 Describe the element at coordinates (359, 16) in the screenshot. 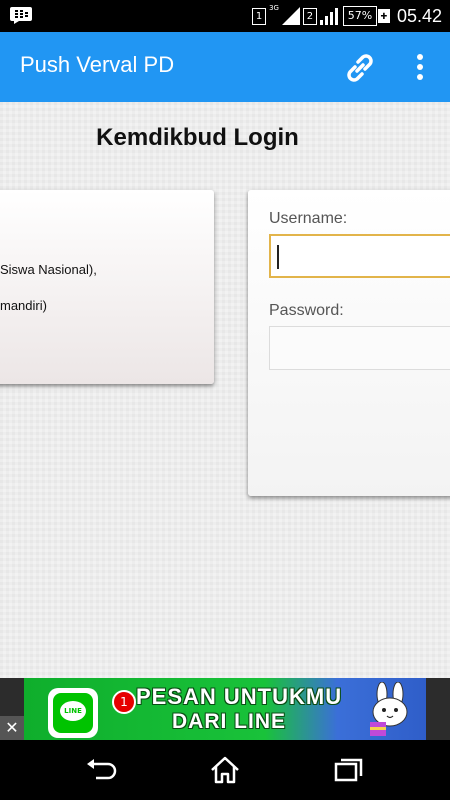

I see `battery-level: 57%` at that location.